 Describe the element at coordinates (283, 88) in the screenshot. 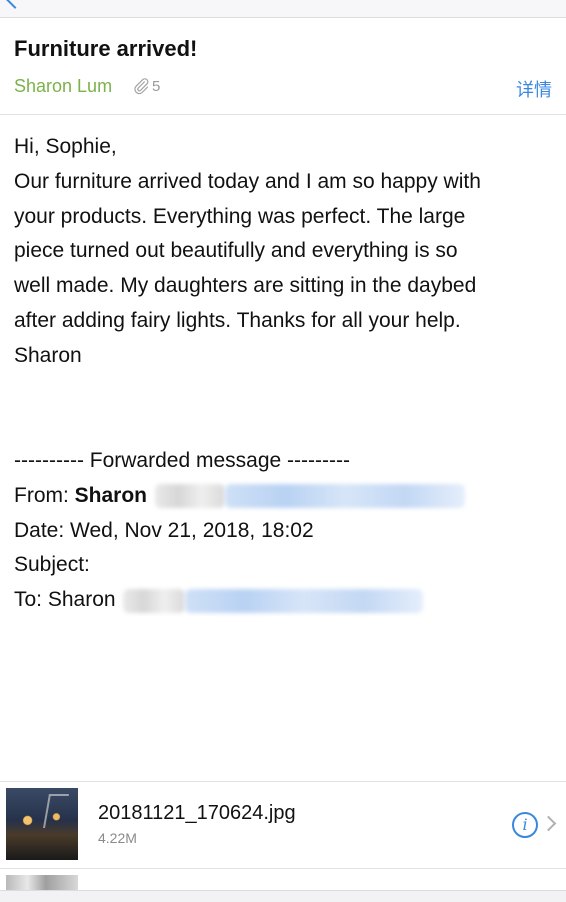

I see `sender-row: Sharon Lum 5 详情` at that location.